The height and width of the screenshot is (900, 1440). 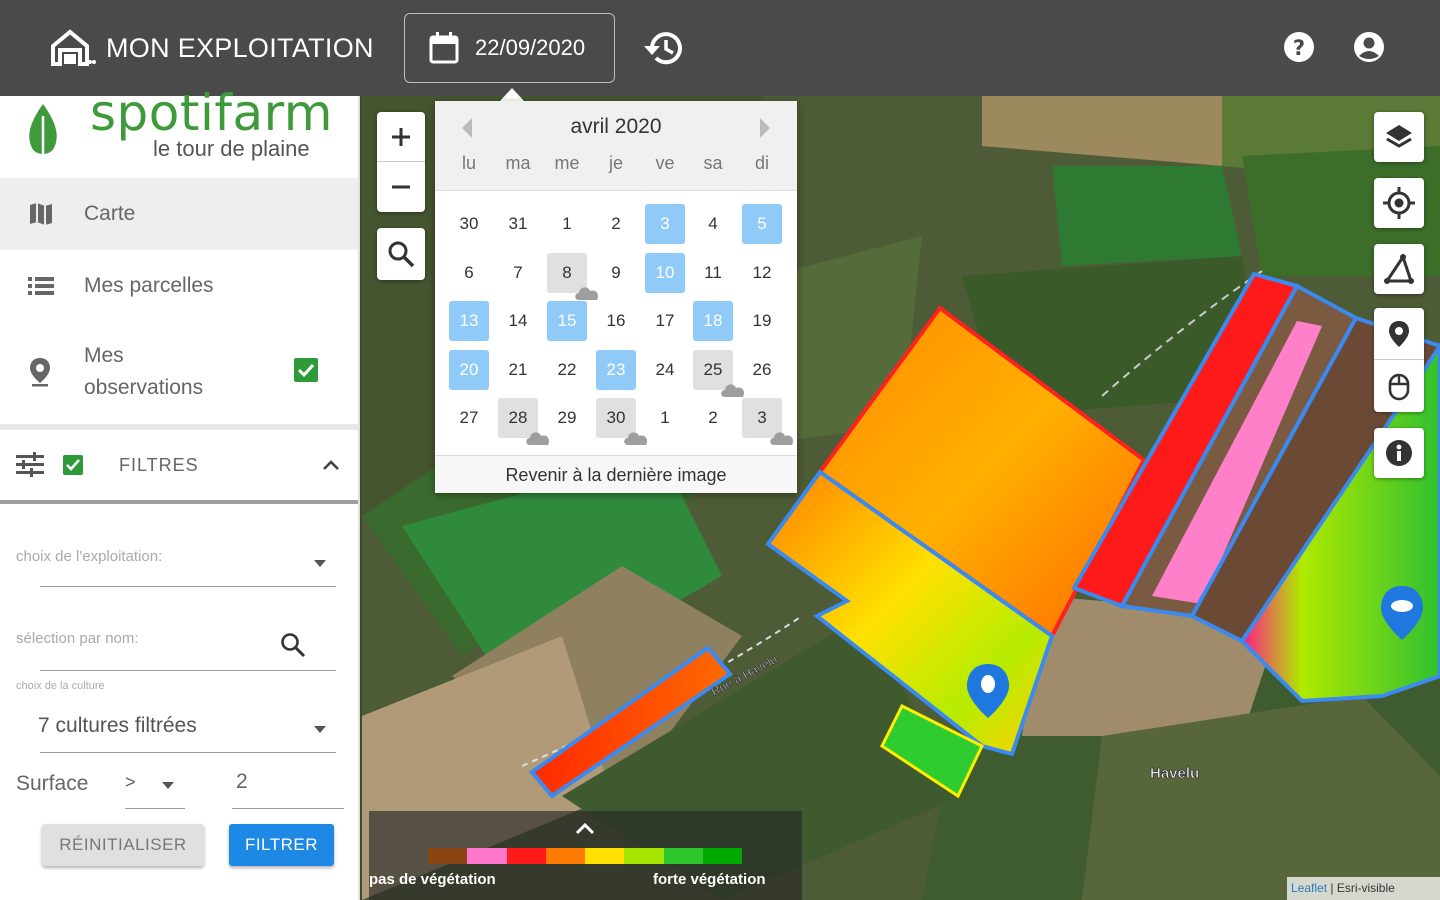 What do you see at coordinates (130, 782) in the screenshot?
I see `surface-operator: >` at bounding box center [130, 782].